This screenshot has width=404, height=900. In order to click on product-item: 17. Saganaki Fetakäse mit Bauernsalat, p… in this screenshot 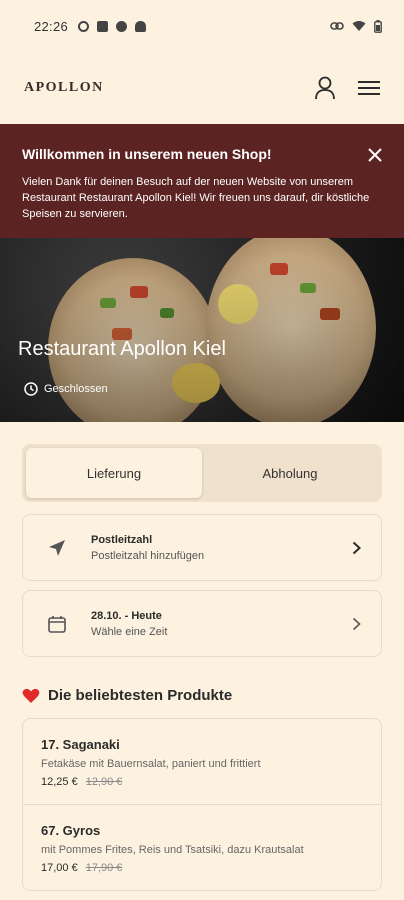, I will do `click(202, 762)`.